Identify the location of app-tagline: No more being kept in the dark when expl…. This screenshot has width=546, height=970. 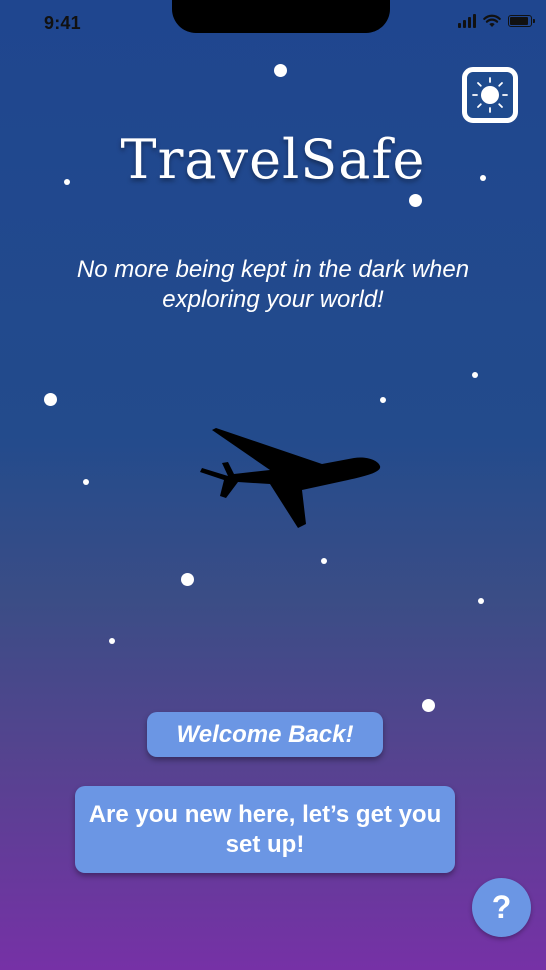
(273, 284).